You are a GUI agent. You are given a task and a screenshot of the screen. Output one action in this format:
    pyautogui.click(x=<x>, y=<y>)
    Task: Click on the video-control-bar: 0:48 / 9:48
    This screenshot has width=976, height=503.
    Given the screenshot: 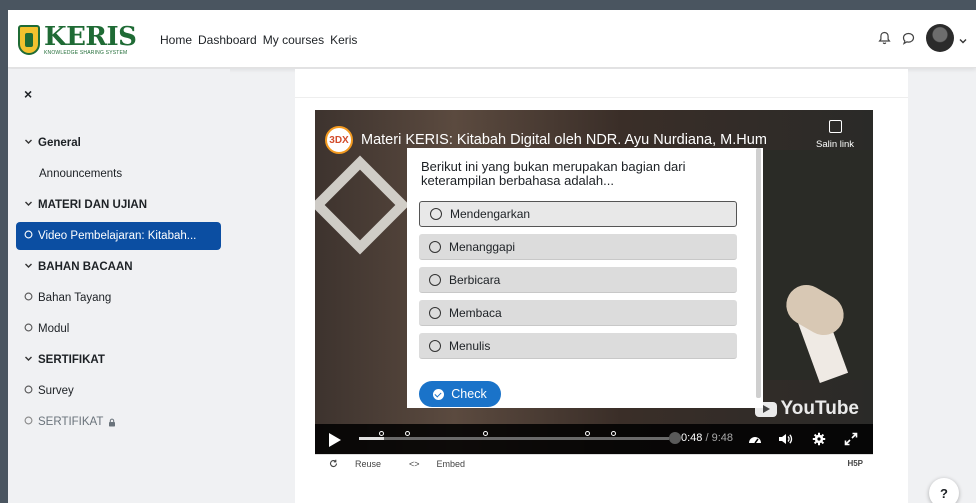 What is the action you would take?
    pyautogui.click(x=594, y=439)
    